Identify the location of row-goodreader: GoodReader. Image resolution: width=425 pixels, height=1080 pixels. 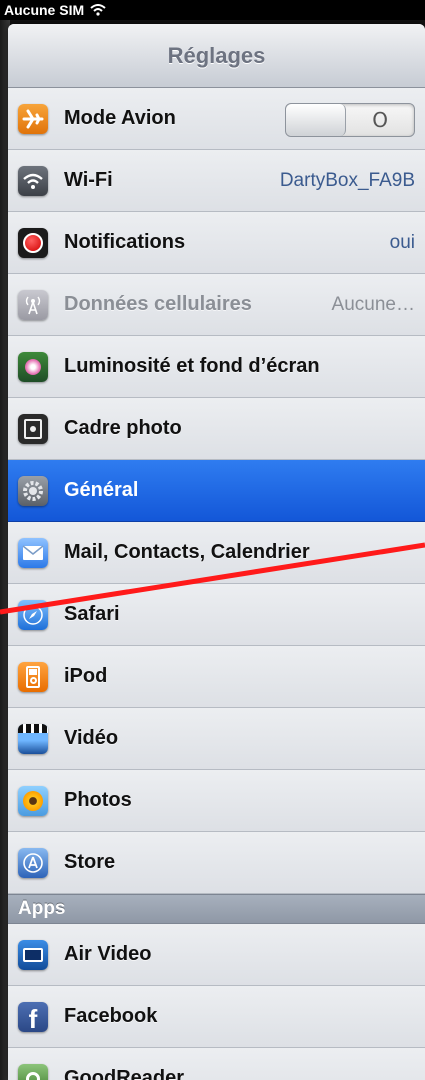
(216, 1064).